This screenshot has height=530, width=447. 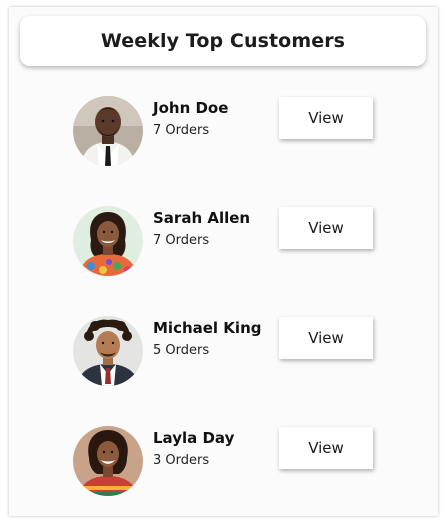 I want to click on customer-orders: 5 Orders, so click(x=181, y=350).